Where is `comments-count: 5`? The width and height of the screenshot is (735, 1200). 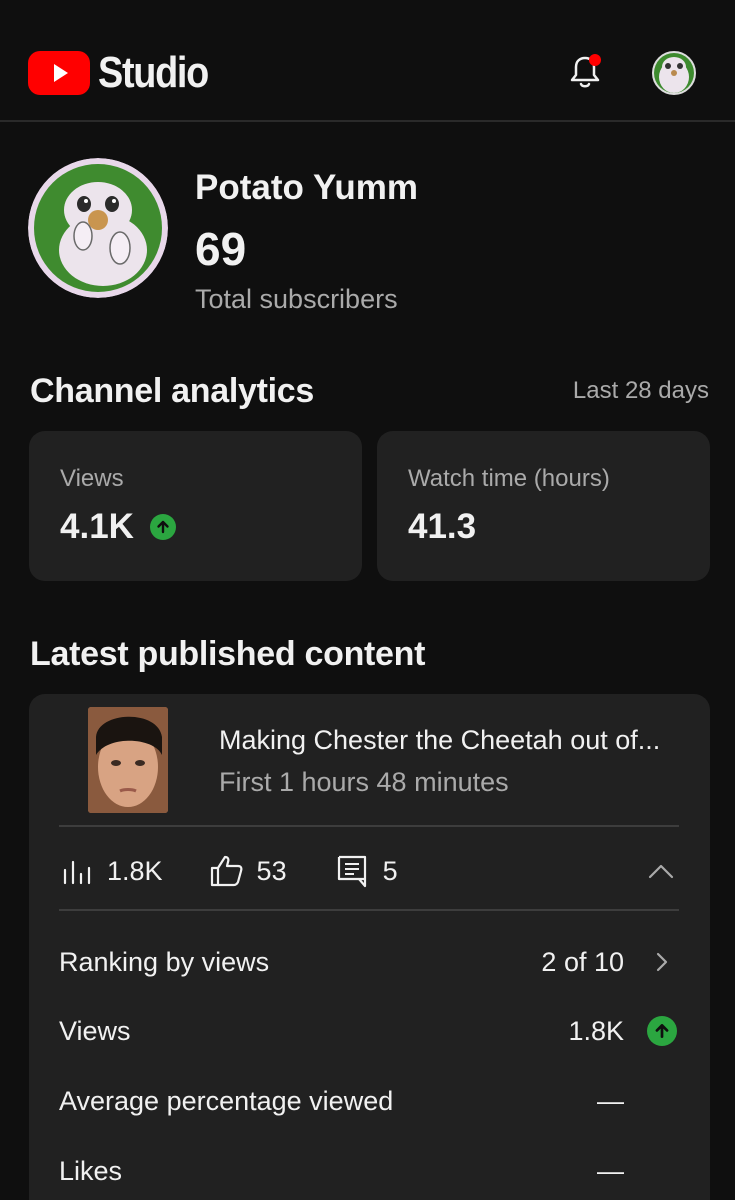
comments-count: 5 is located at coordinates (390, 870).